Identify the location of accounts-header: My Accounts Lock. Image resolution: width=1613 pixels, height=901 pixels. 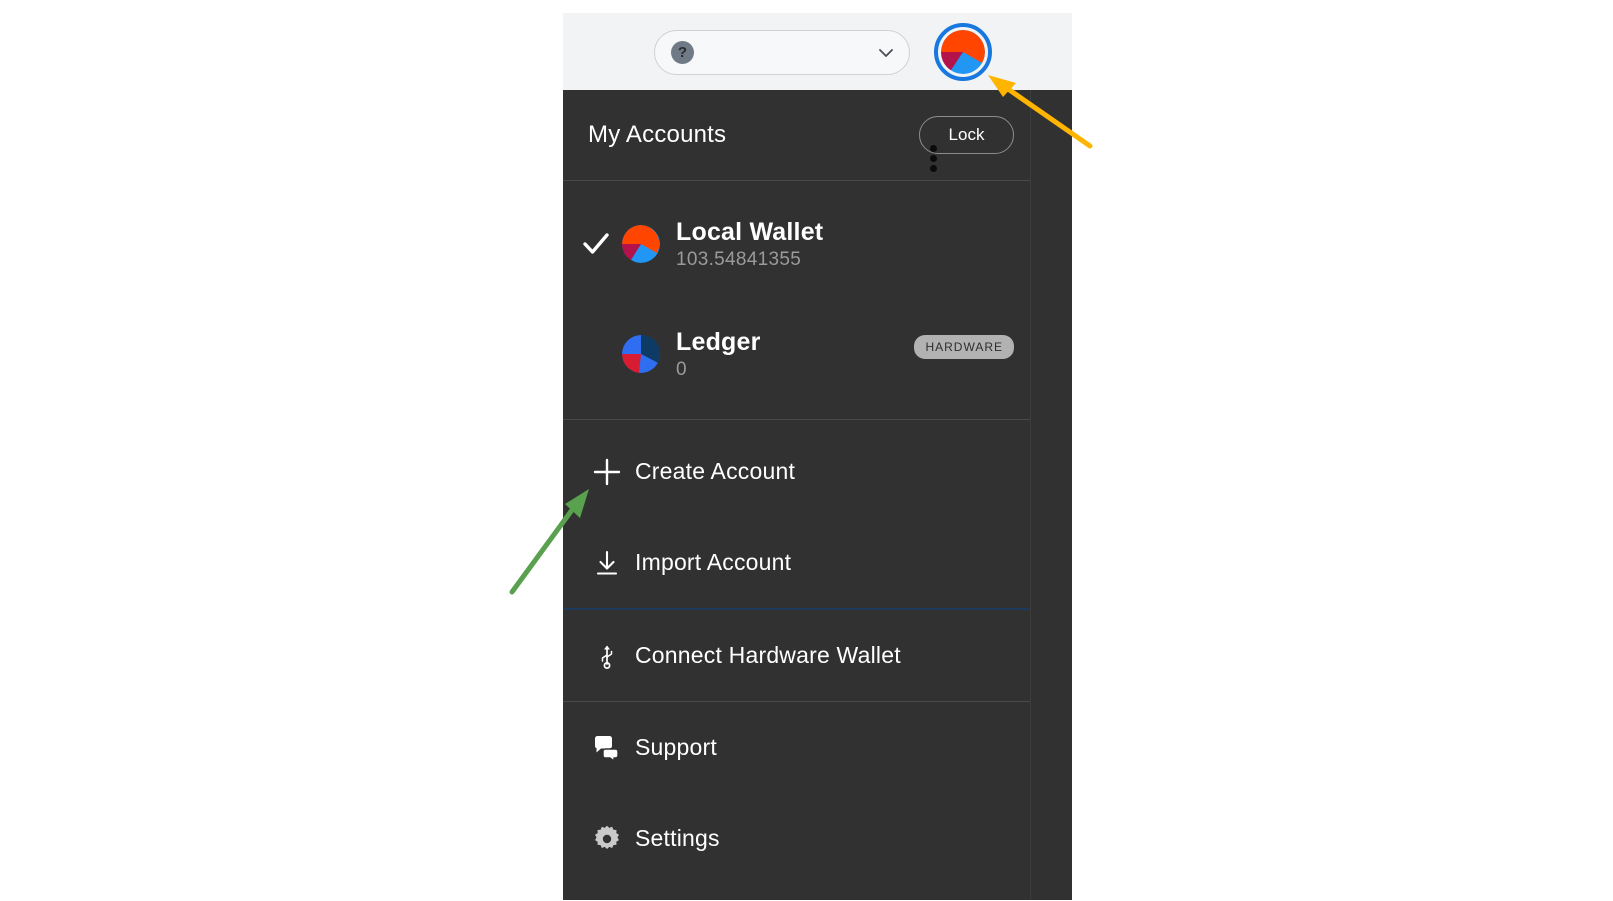
(796, 135).